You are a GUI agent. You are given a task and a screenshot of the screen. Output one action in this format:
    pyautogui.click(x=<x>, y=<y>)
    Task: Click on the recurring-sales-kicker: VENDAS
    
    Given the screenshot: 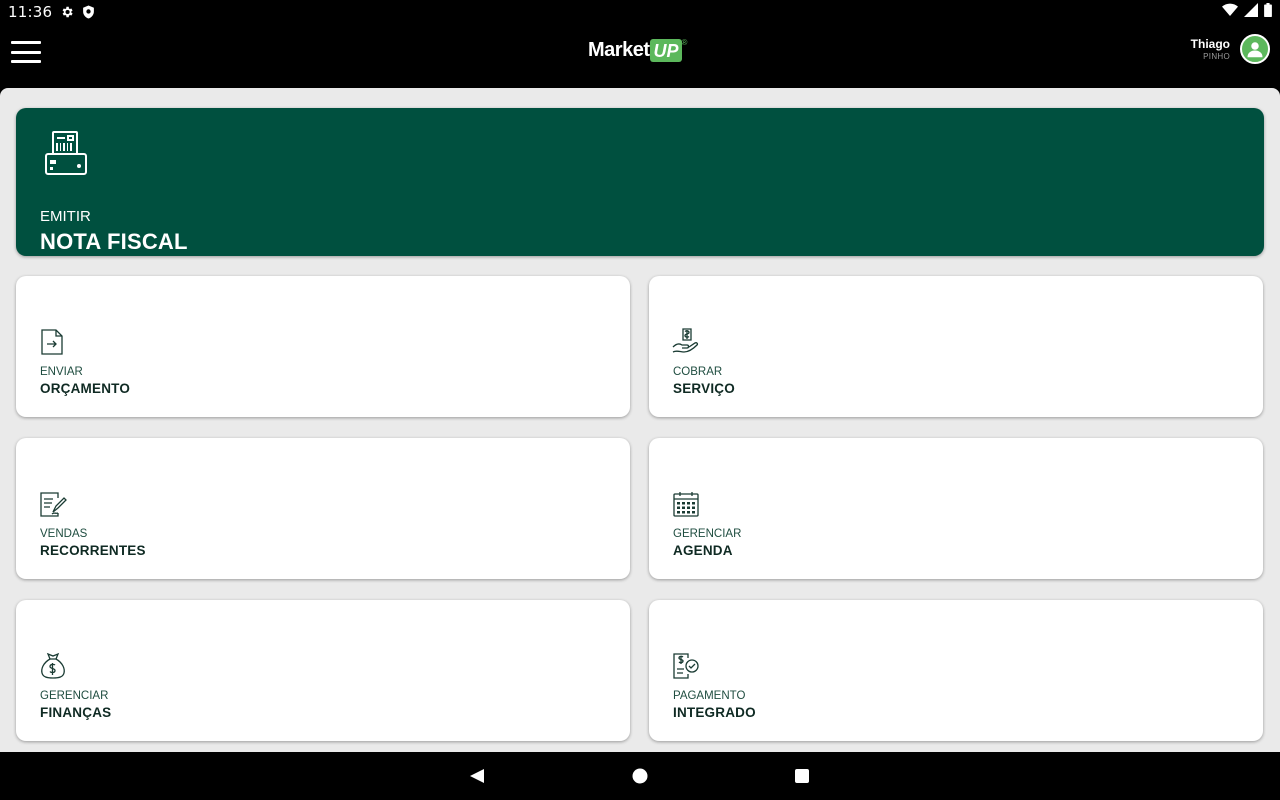 What is the action you would take?
    pyautogui.click(x=64, y=534)
    